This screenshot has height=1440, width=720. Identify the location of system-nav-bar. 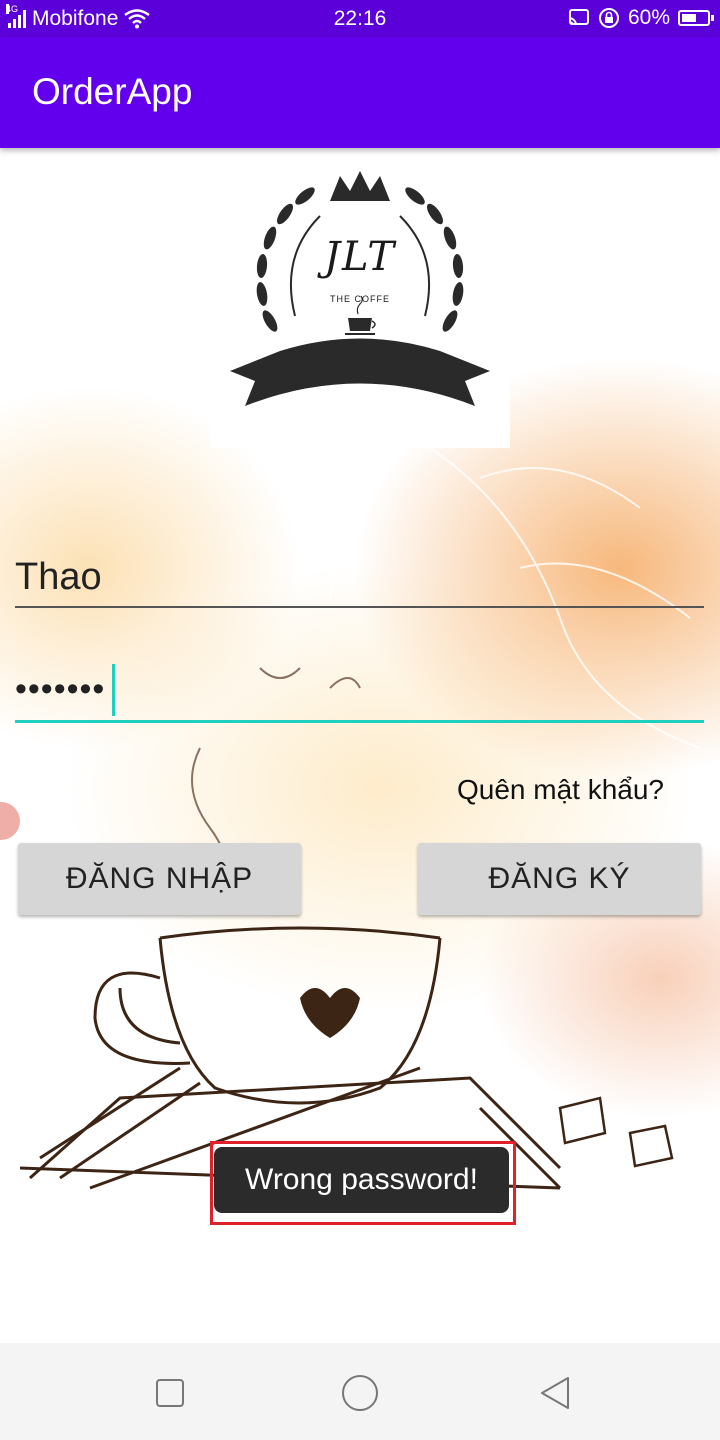
(360, 1391).